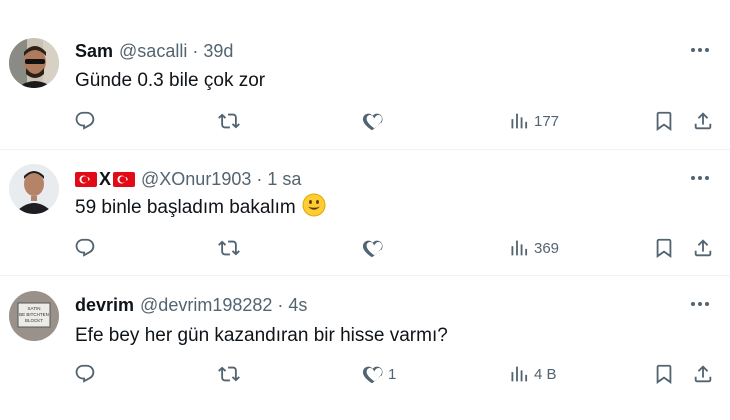 This screenshot has height=420, width=730. Describe the element at coordinates (34, 189) in the screenshot. I see `avatar-xonur` at that location.